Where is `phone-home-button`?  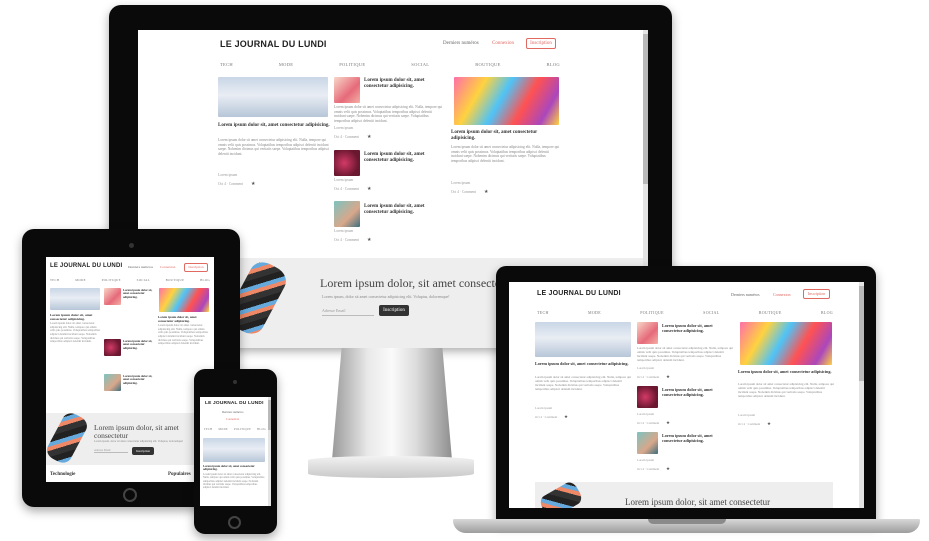 phone-home-button is located at coordinates (234, 522).